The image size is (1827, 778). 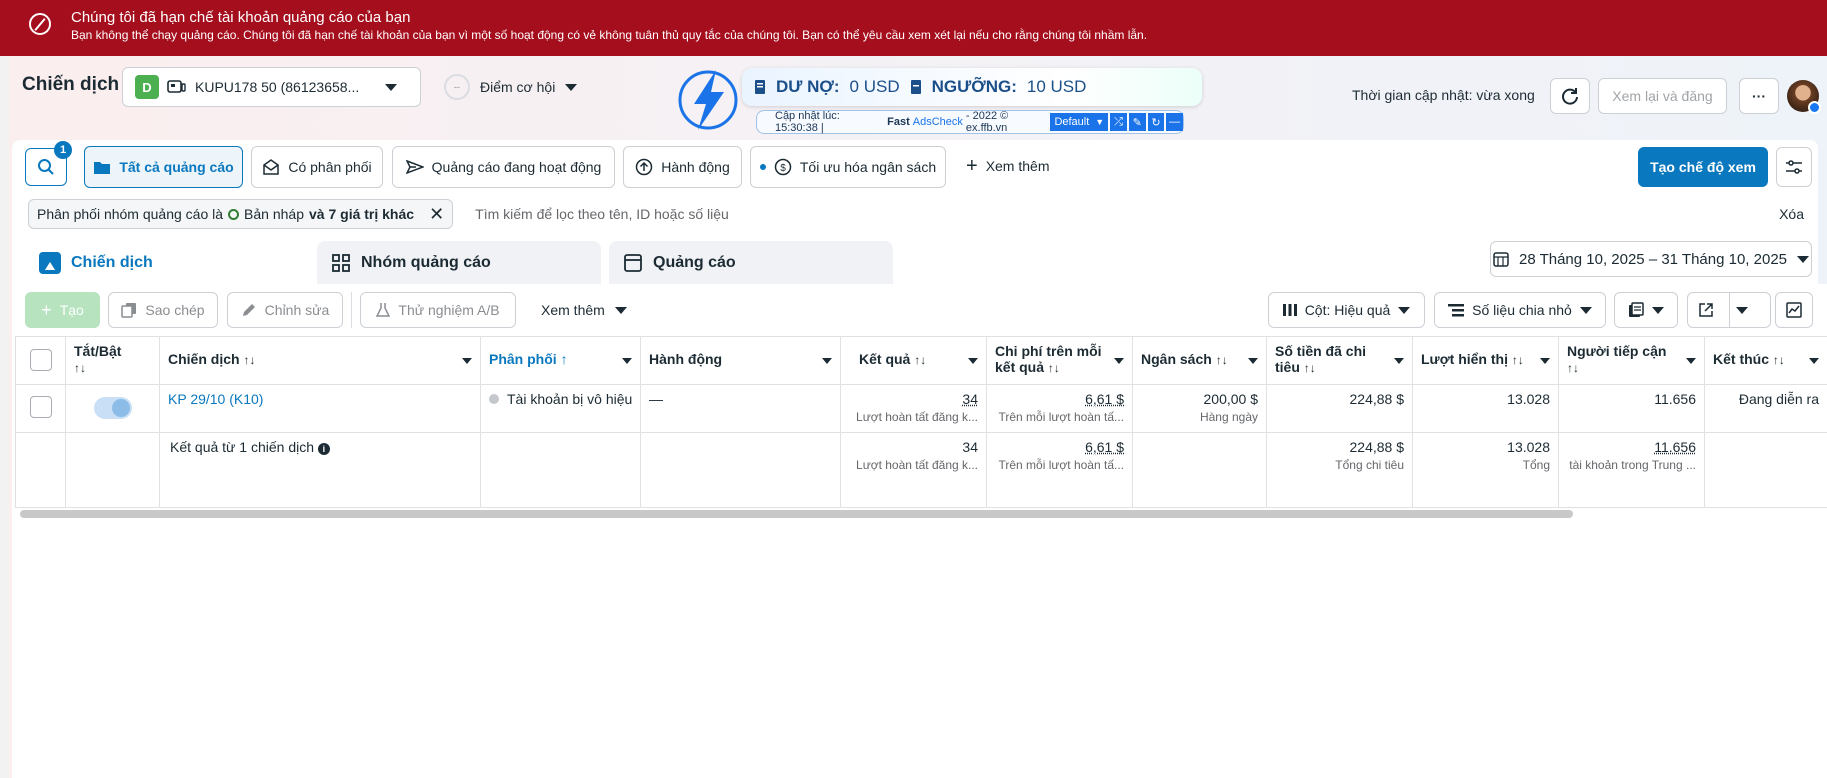 What do you see at coordinates (708, 100) in the screenshot?
I see `lightning-logo-icon` at bounding box center [708, 100].